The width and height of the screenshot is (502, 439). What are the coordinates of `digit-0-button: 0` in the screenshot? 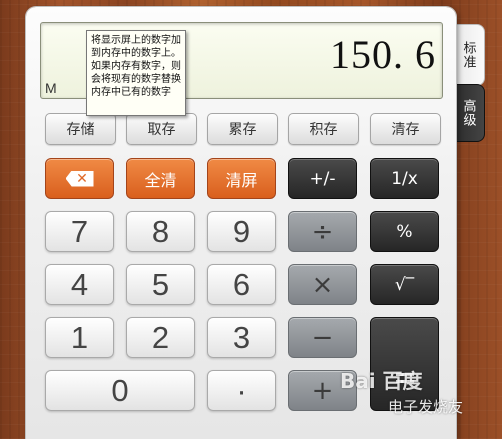 It's located at (120, 390).